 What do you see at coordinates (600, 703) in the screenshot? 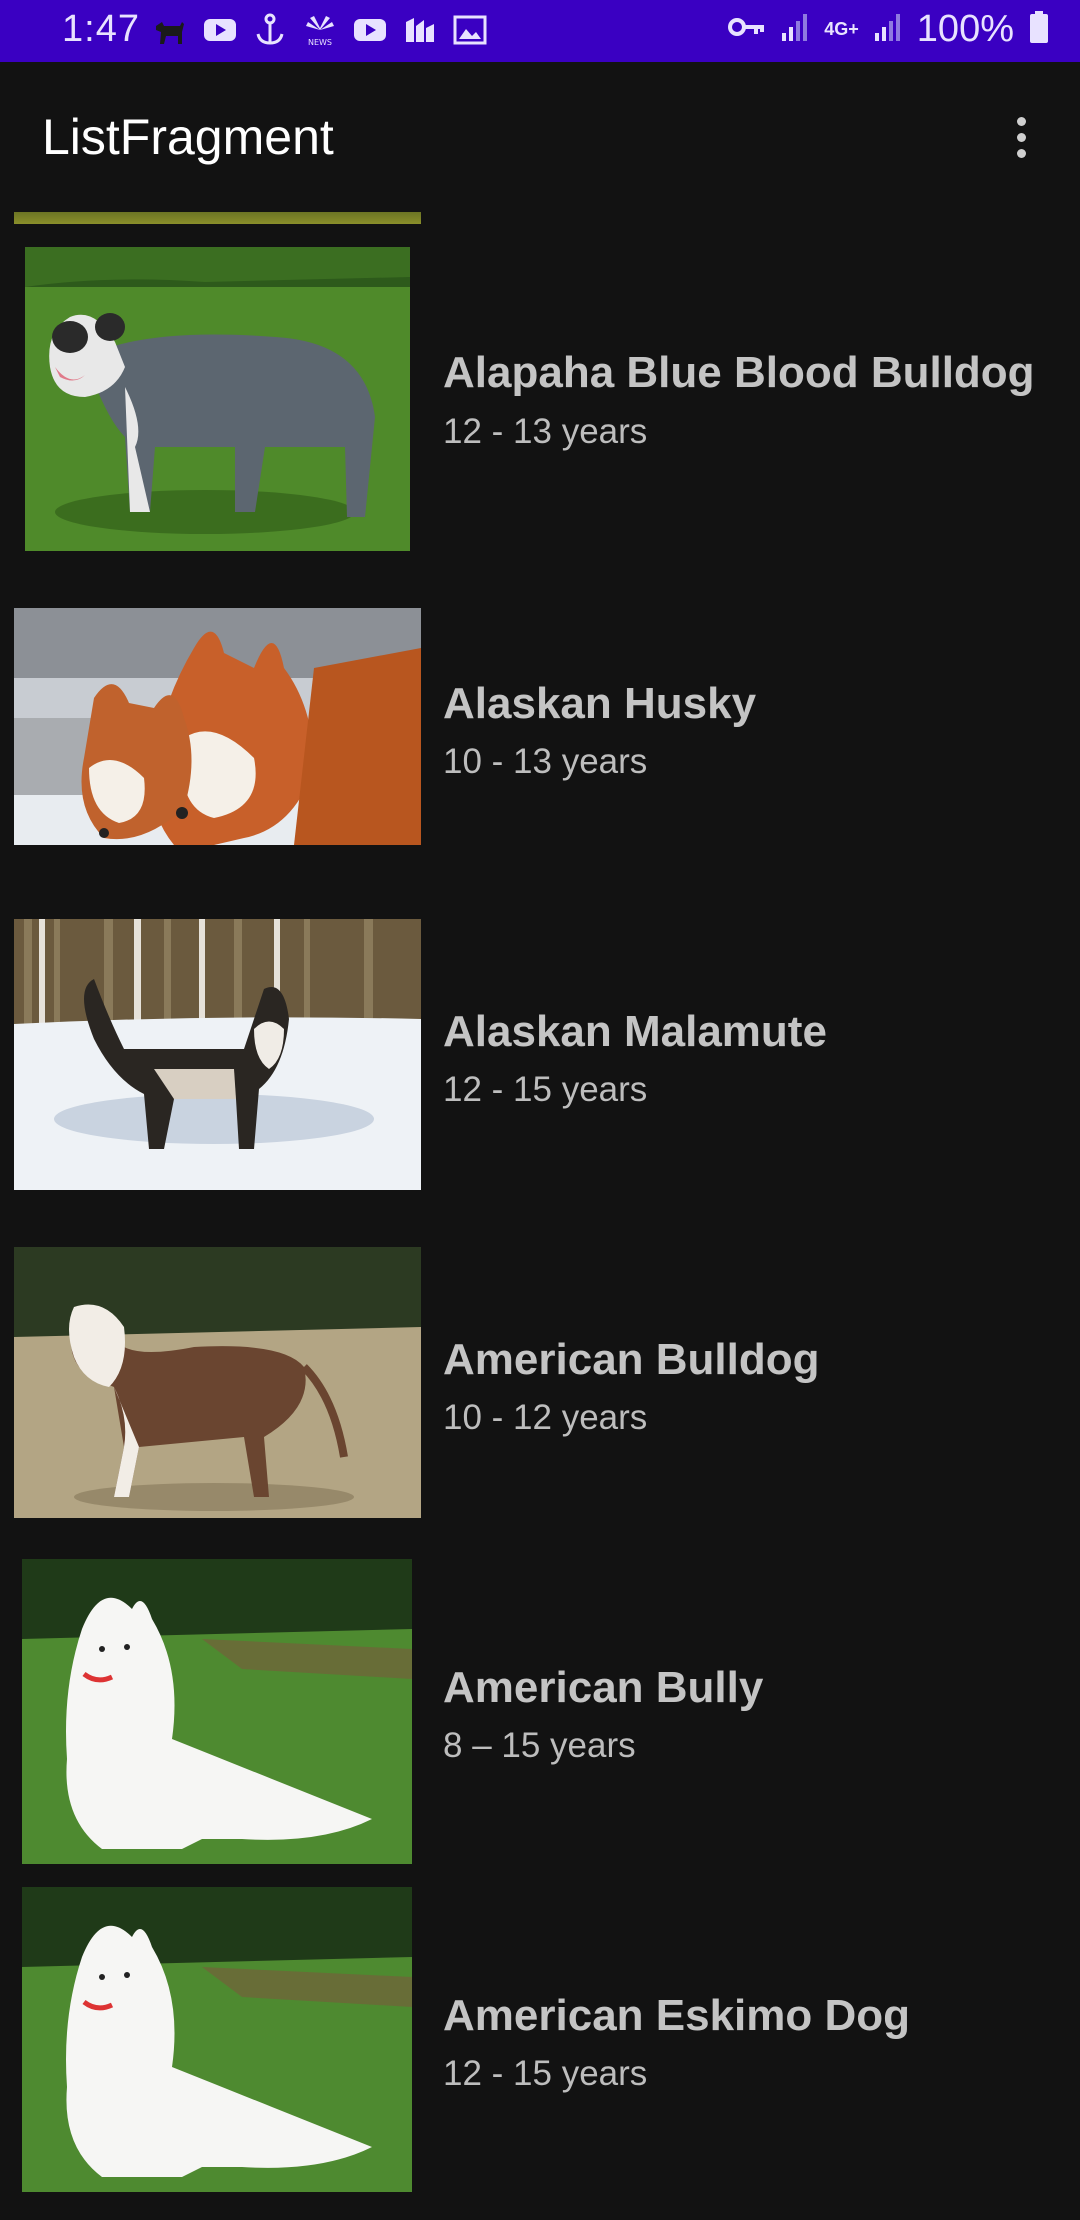
I see `breed-name: Alaskan Husky` at bounding box center [600, 703].